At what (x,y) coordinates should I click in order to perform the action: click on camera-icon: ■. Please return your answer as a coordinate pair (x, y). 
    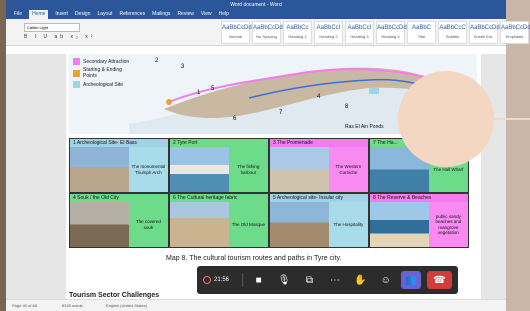
    Looking at the image, I should click on (258, 280).